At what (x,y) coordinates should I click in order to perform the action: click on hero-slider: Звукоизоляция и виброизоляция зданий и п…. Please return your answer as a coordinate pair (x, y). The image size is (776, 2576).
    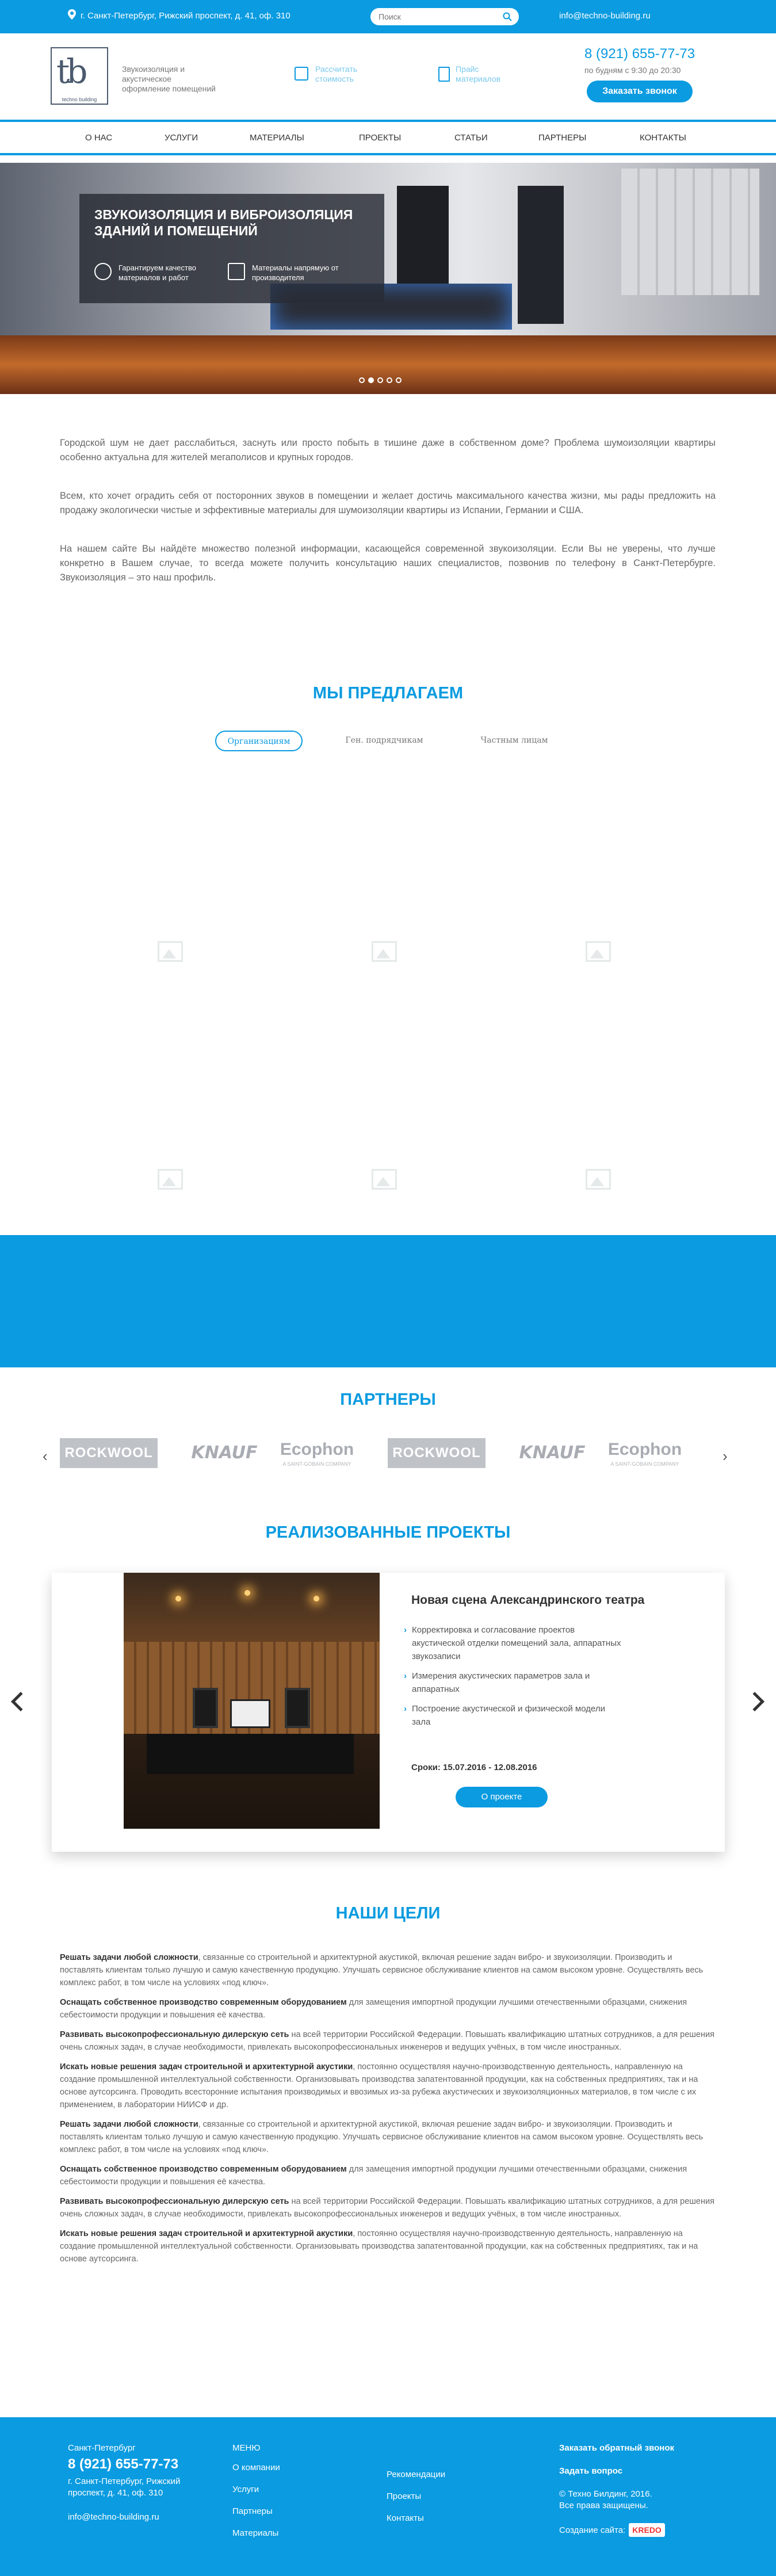
    Looking at the image, I should click on (388, 278).